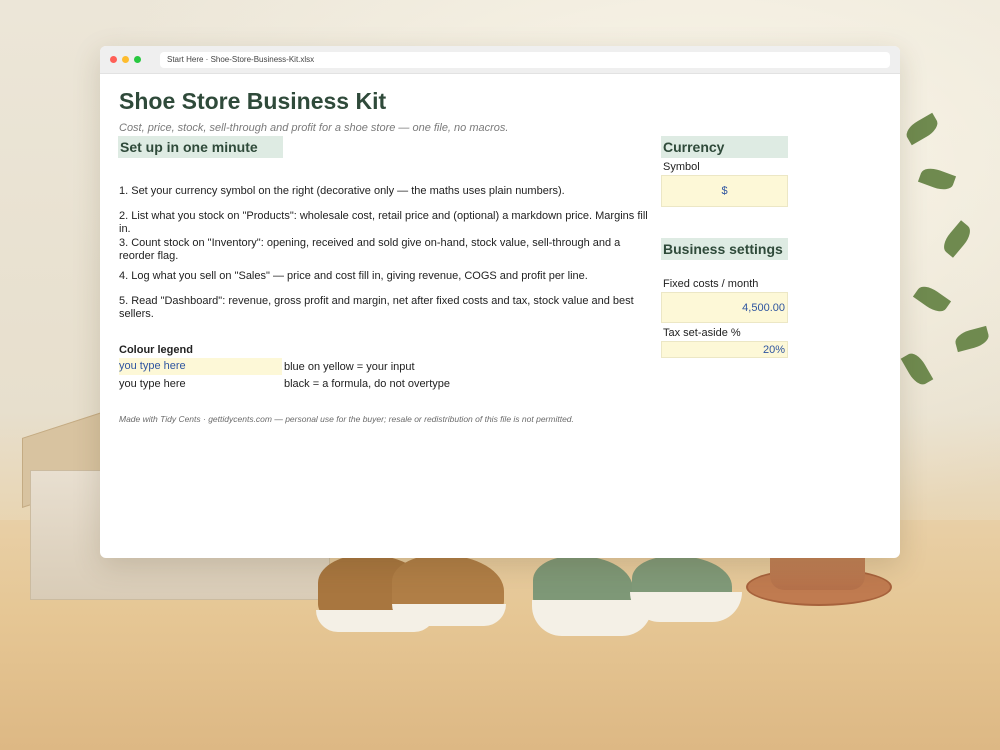  Describe the element at coordinates (137, 59) in the screenshot. I see `maximize-window-icon` at that location.